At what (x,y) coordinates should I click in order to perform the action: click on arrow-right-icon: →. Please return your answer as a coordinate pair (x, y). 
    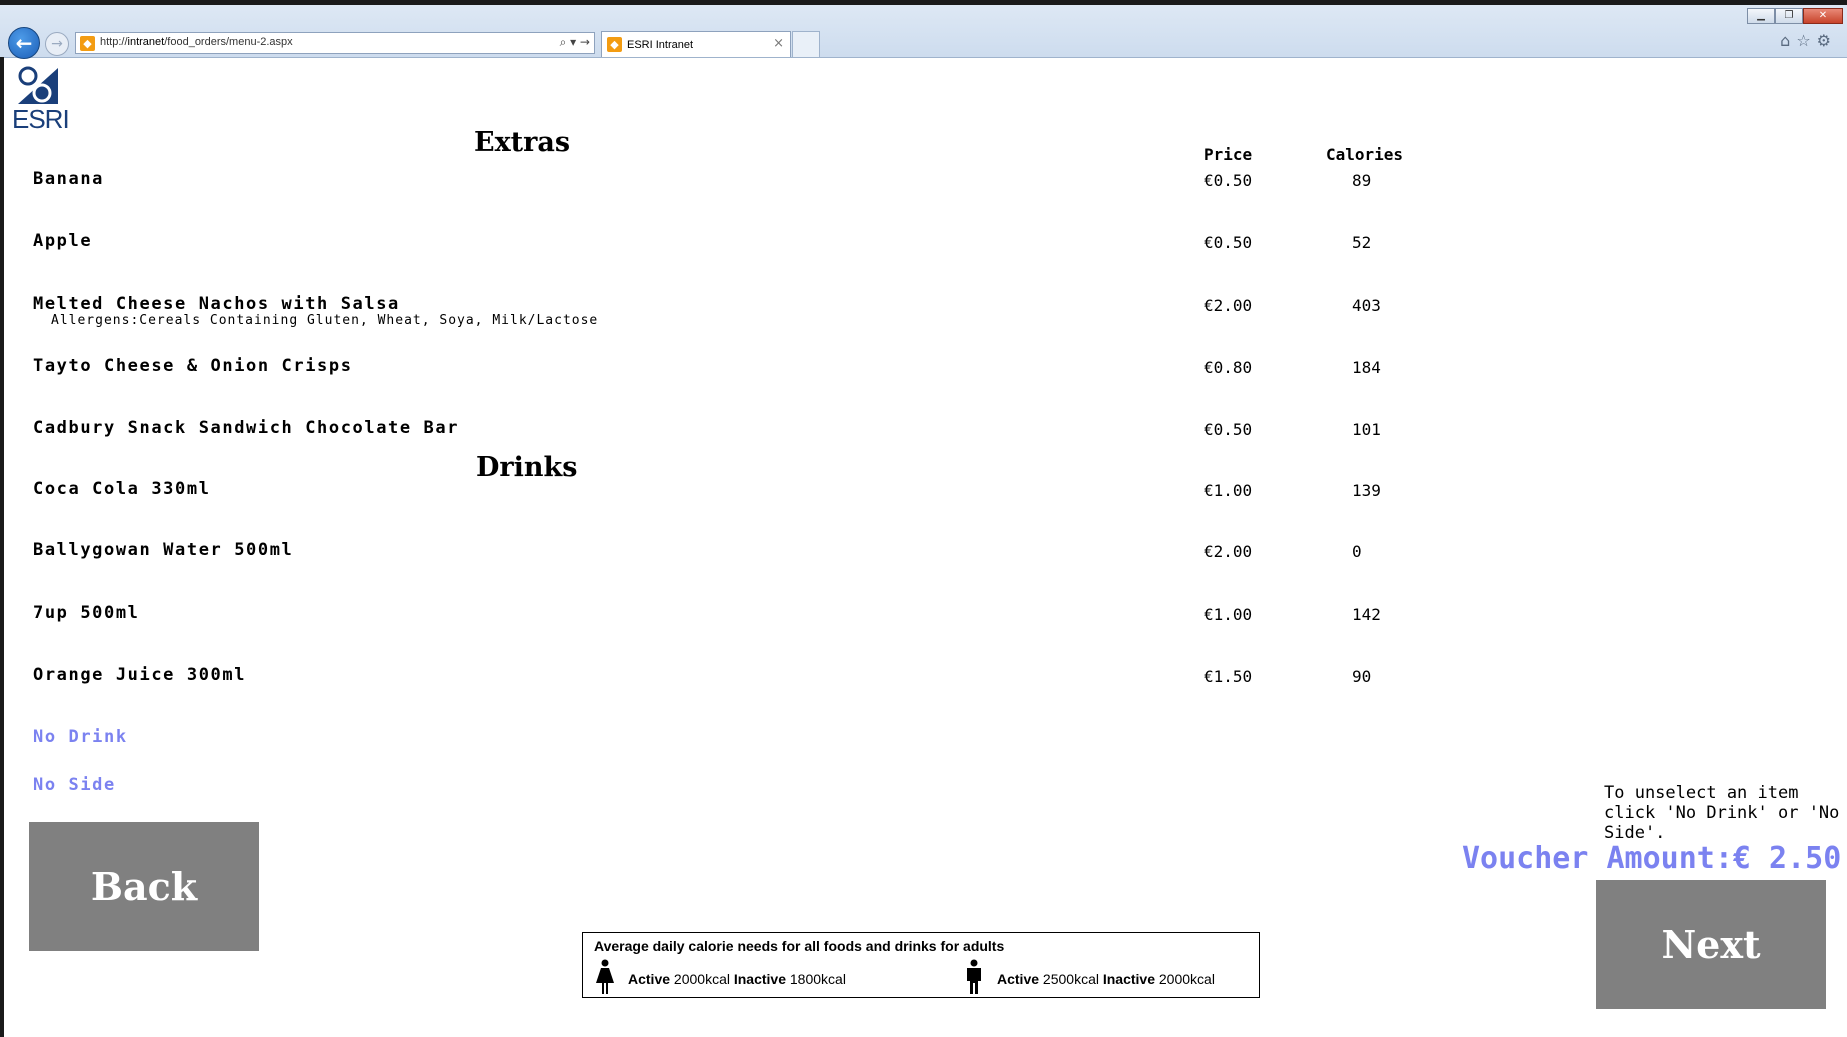
    Looking at the image, I should click on (57, 44).